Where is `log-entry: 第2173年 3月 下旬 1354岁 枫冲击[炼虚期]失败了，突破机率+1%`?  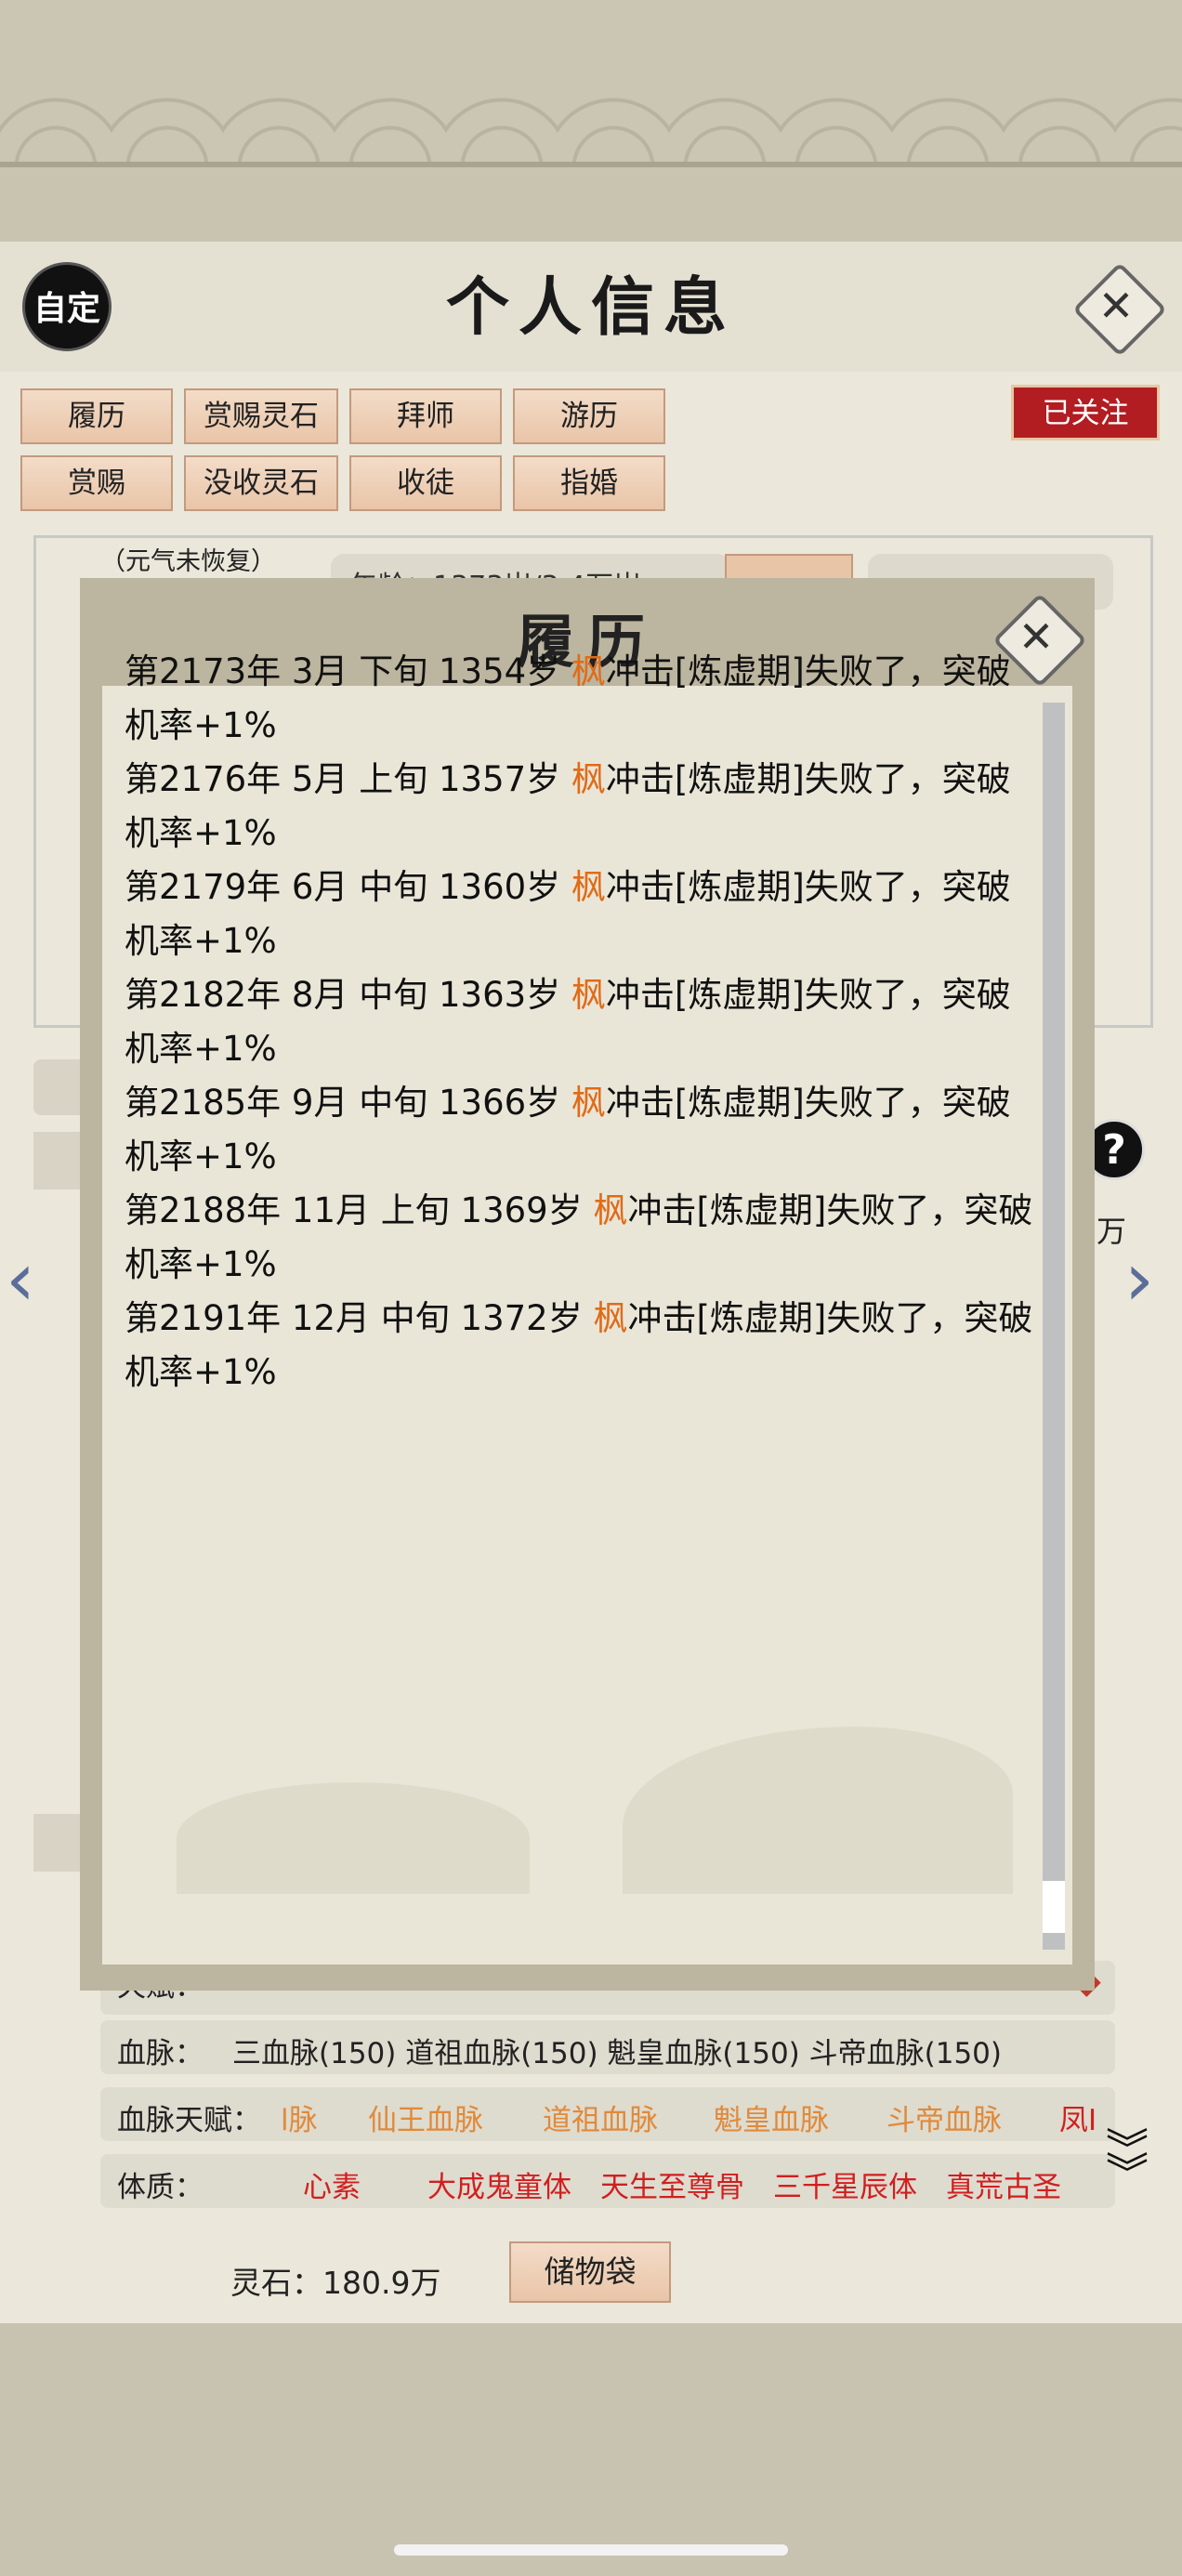
log-entry: 第2173年 3月 下旬 1354岁 枫冲击[炼虚期]失败了，突破机率+1% is located at coordinates (580, 699).